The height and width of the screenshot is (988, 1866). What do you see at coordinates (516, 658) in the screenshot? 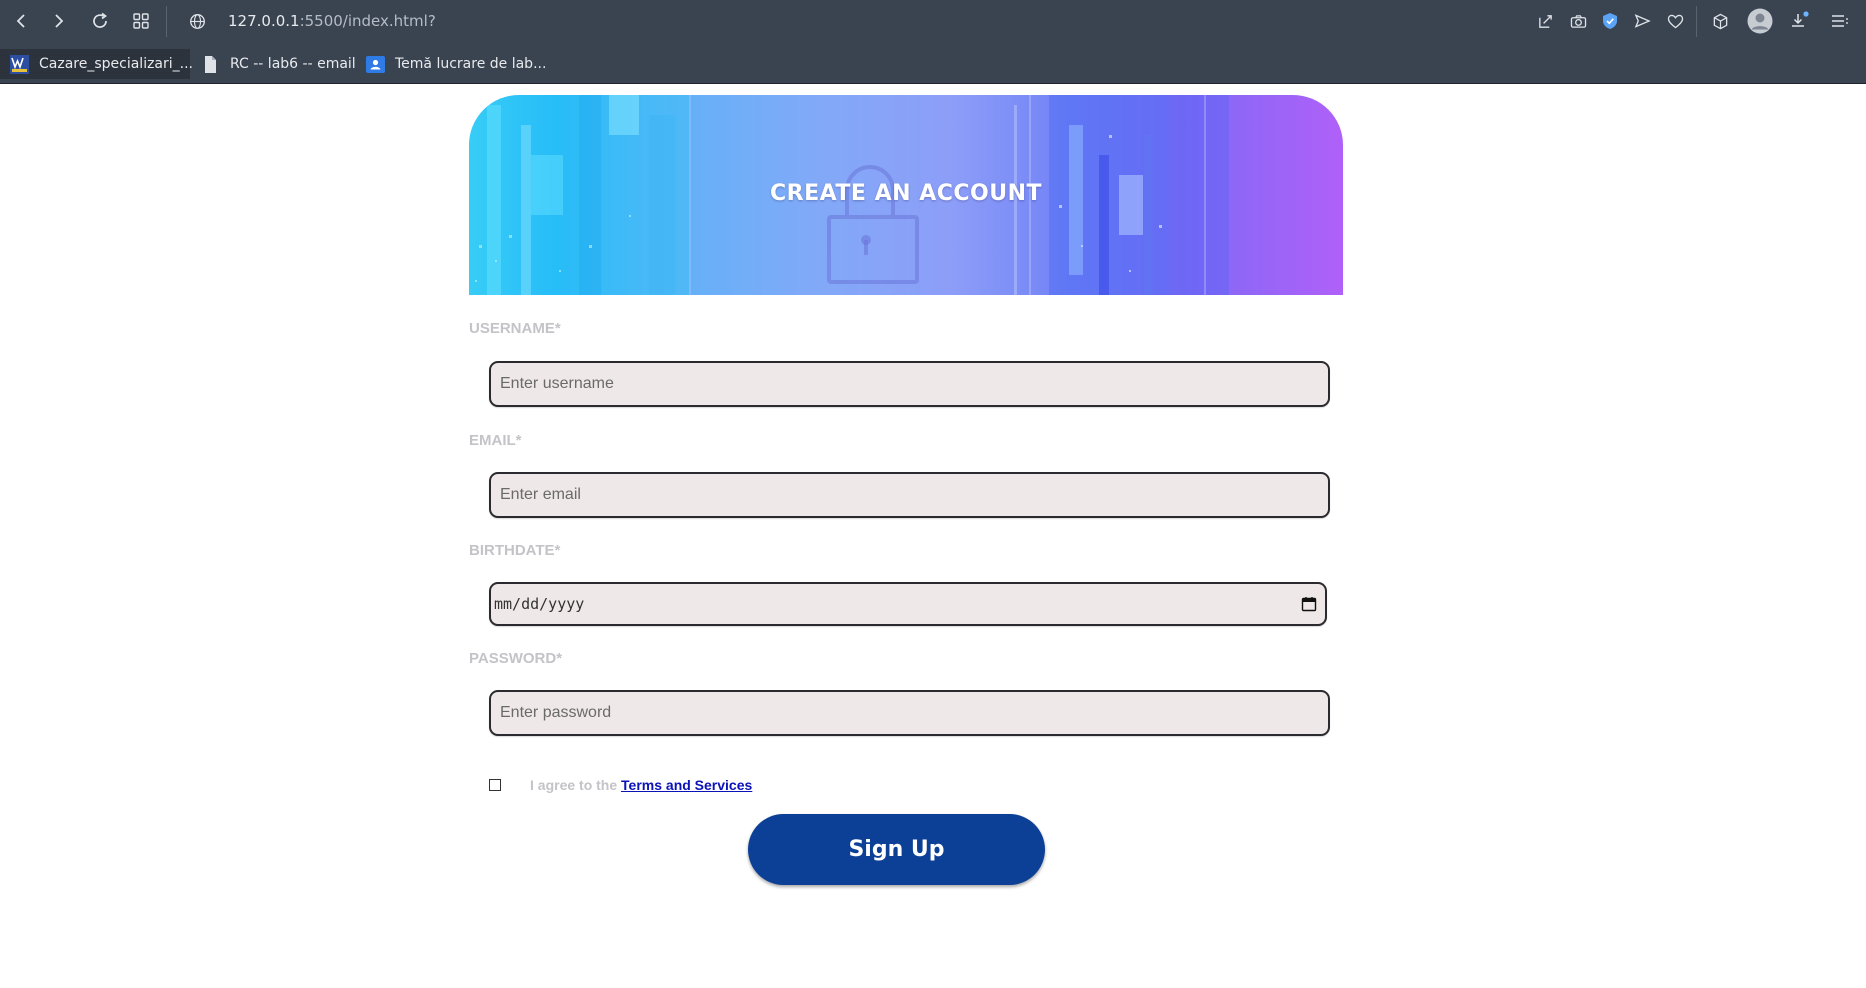
I see `password-label: PASSWORD*` at bounding box center [516, 658].